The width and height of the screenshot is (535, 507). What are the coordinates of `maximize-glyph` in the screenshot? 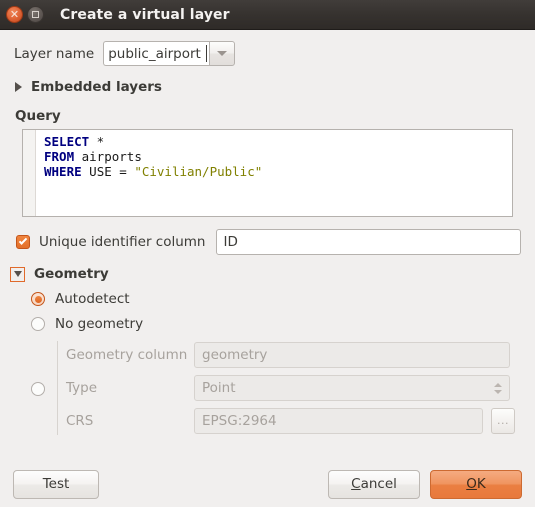 It's located at (35, 14).